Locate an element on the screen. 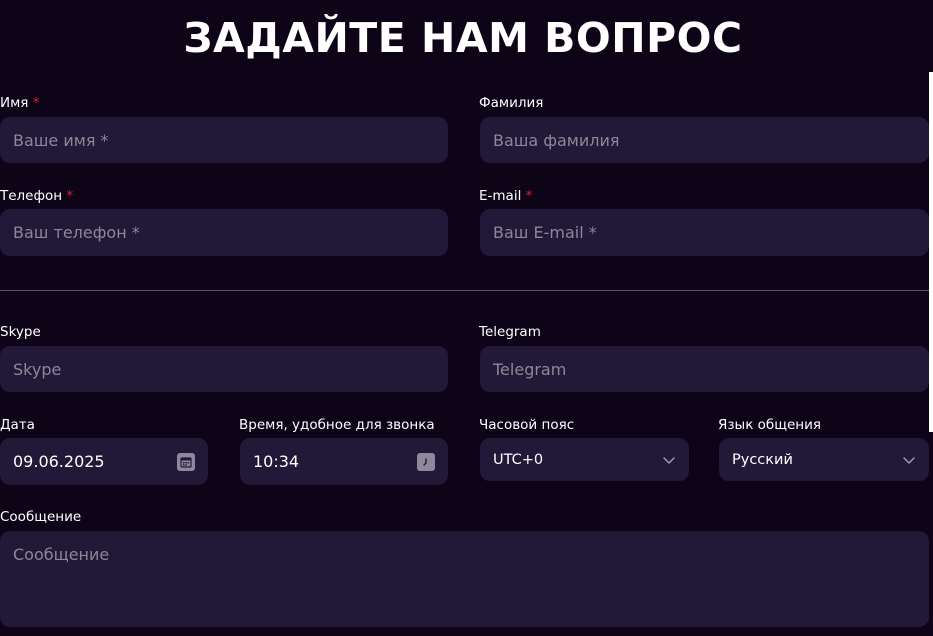 The height and width of the screenshot is (636, 933). last-name-input is located at coordinates (704, 140).